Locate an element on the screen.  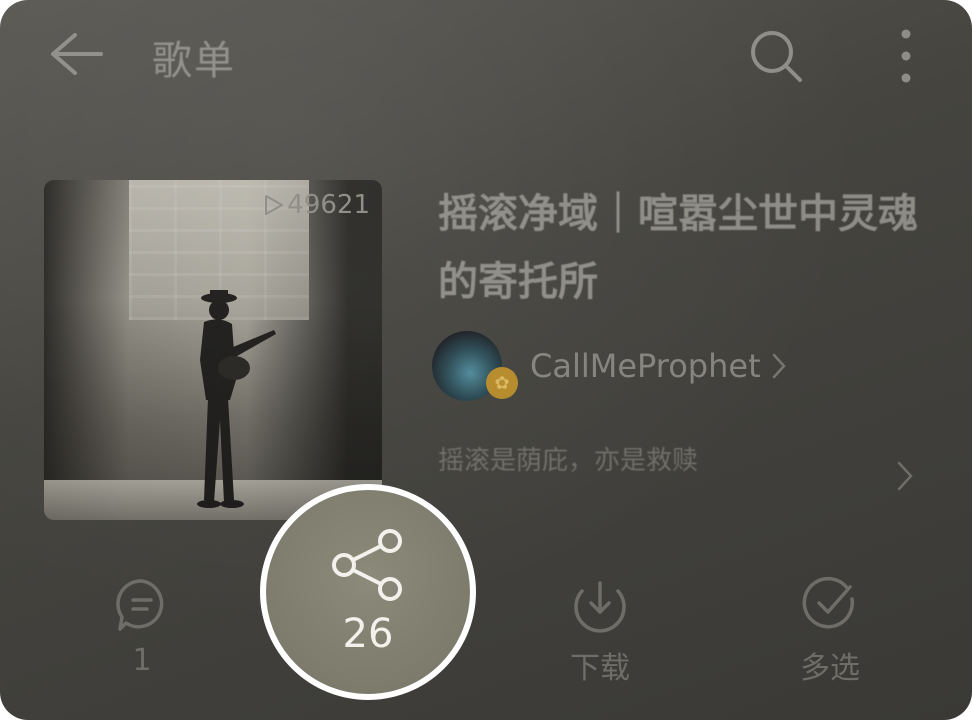
comment-icon is located at coordinates (140, 605).